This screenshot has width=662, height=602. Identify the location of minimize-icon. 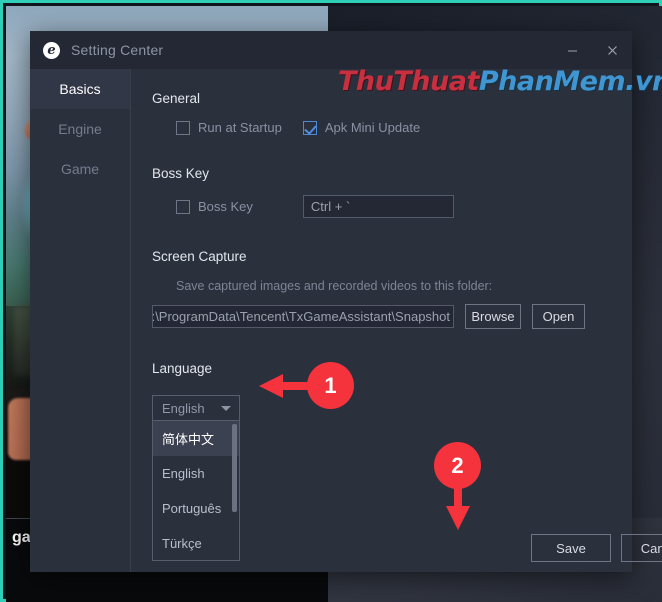
(572, 50).